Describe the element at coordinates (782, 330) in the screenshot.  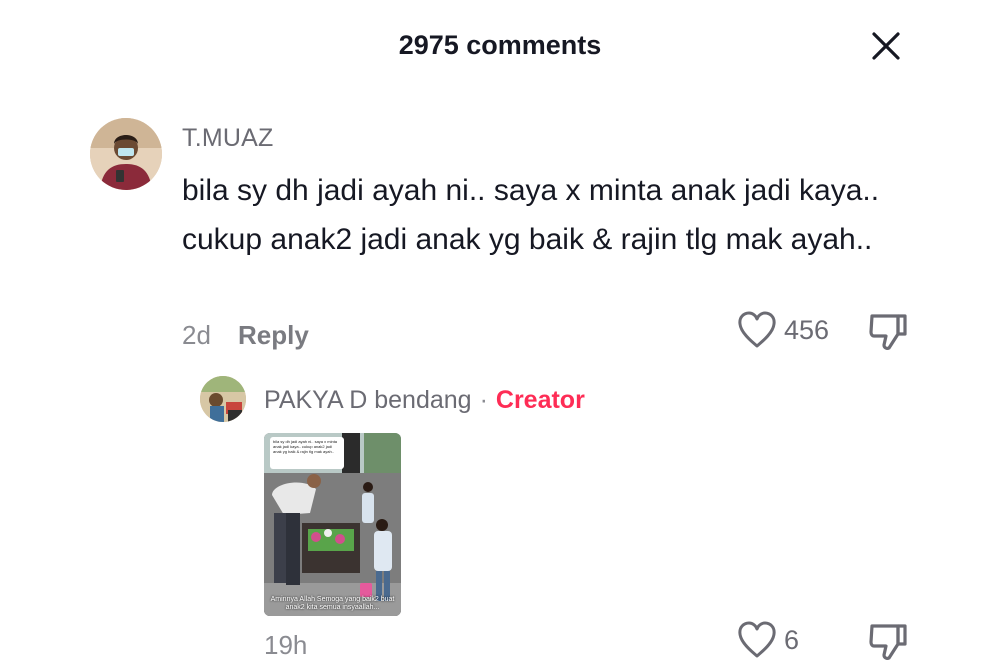
I see `like-button: 456` at that location.